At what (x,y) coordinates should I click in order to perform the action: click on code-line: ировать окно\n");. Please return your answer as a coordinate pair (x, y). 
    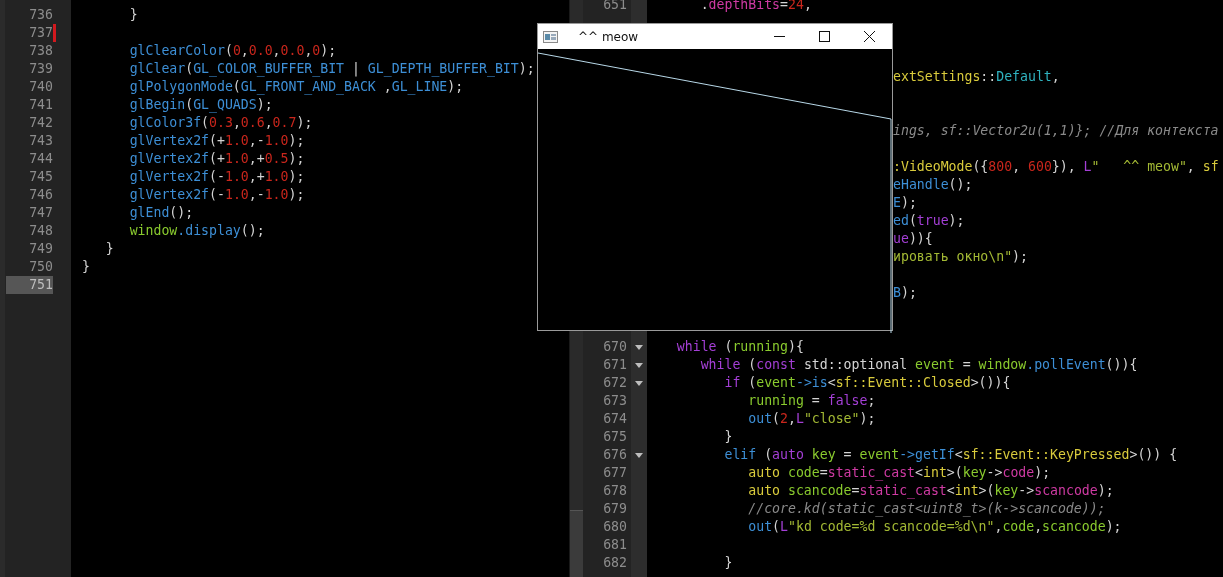
    Looking at the image, I should click on (960, 257).